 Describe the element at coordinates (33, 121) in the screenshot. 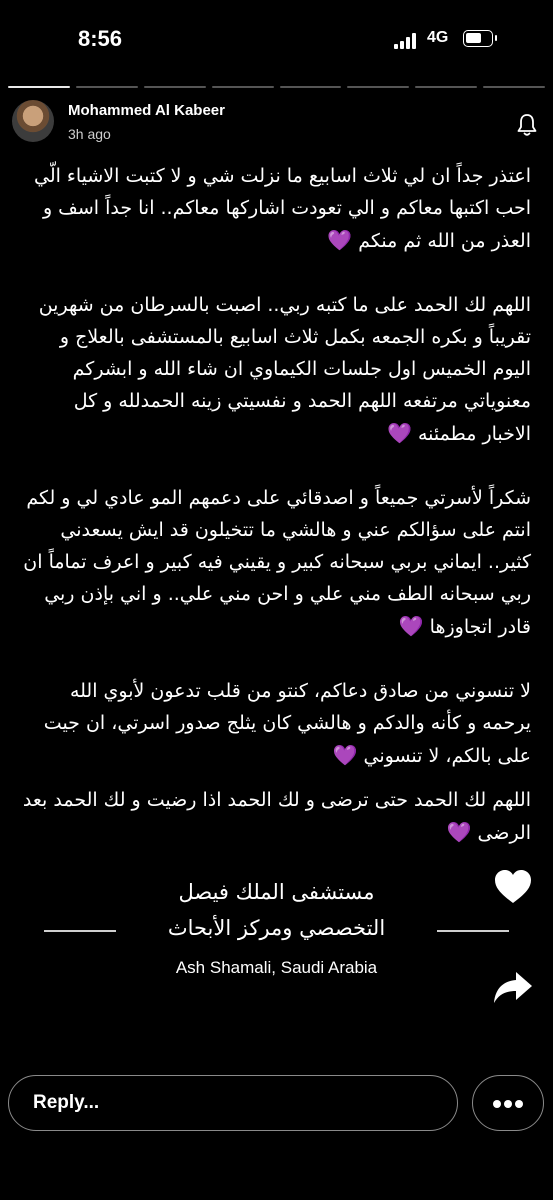

I see `avatar` at that location.